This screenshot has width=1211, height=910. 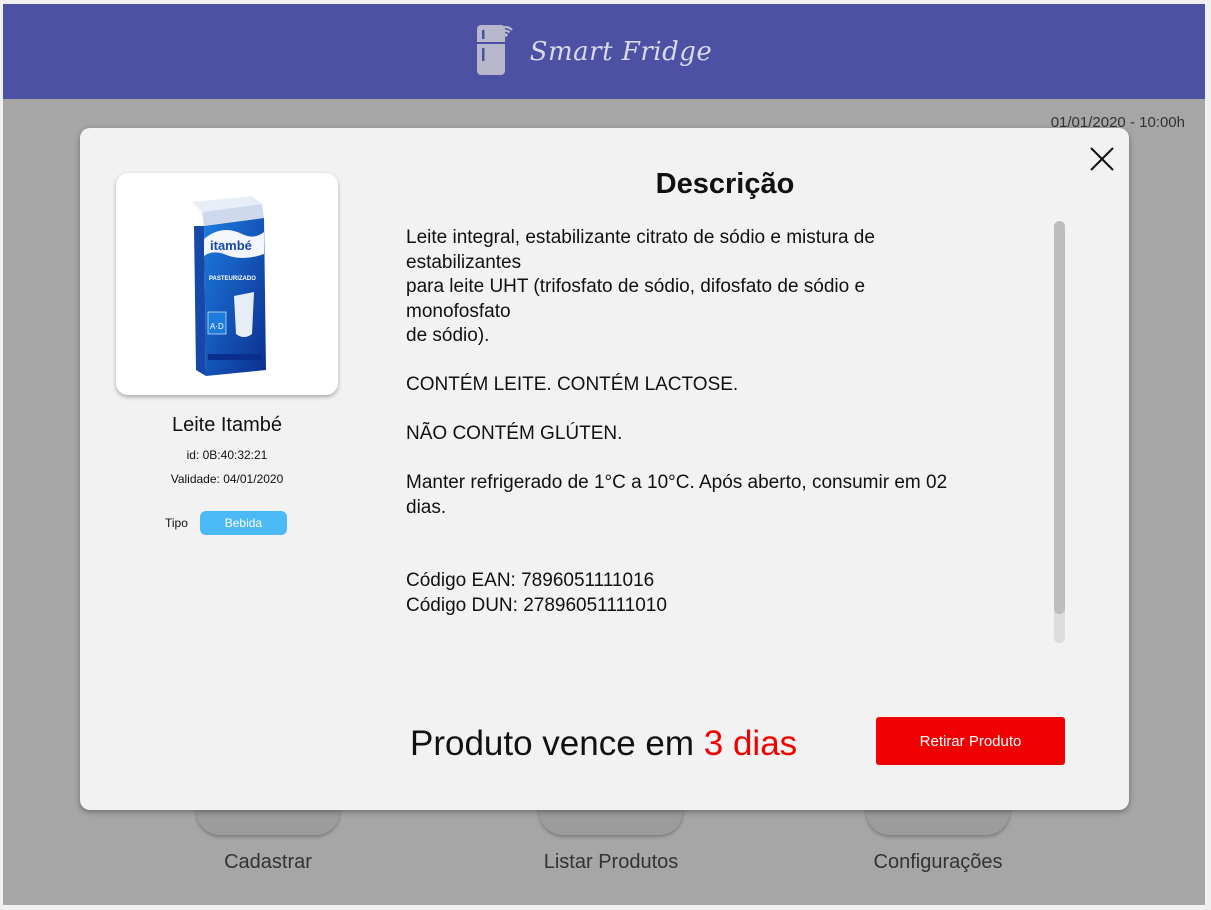 I want to click on header: Smart Fridge, so click(x=604, y=51).